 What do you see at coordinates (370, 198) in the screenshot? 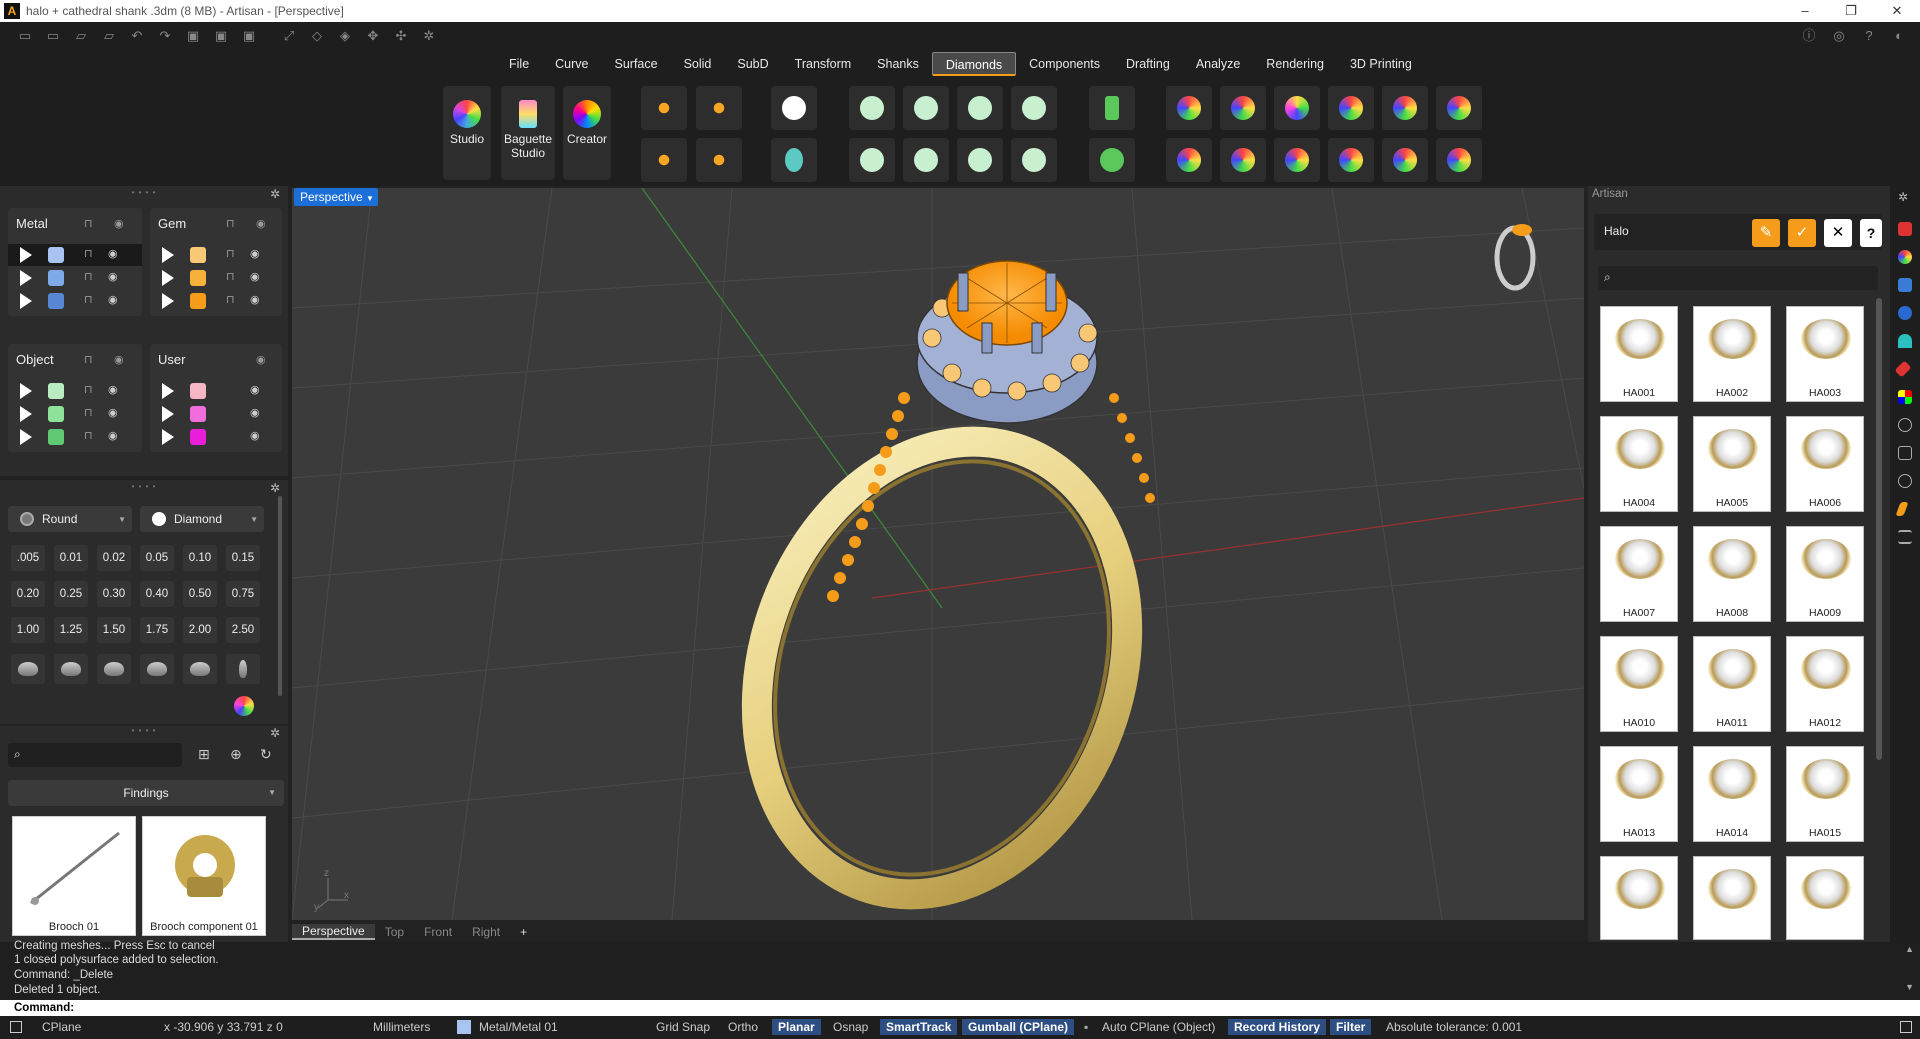
I see `chevron-down-icon: ▼` at bounding box center [370, 198].